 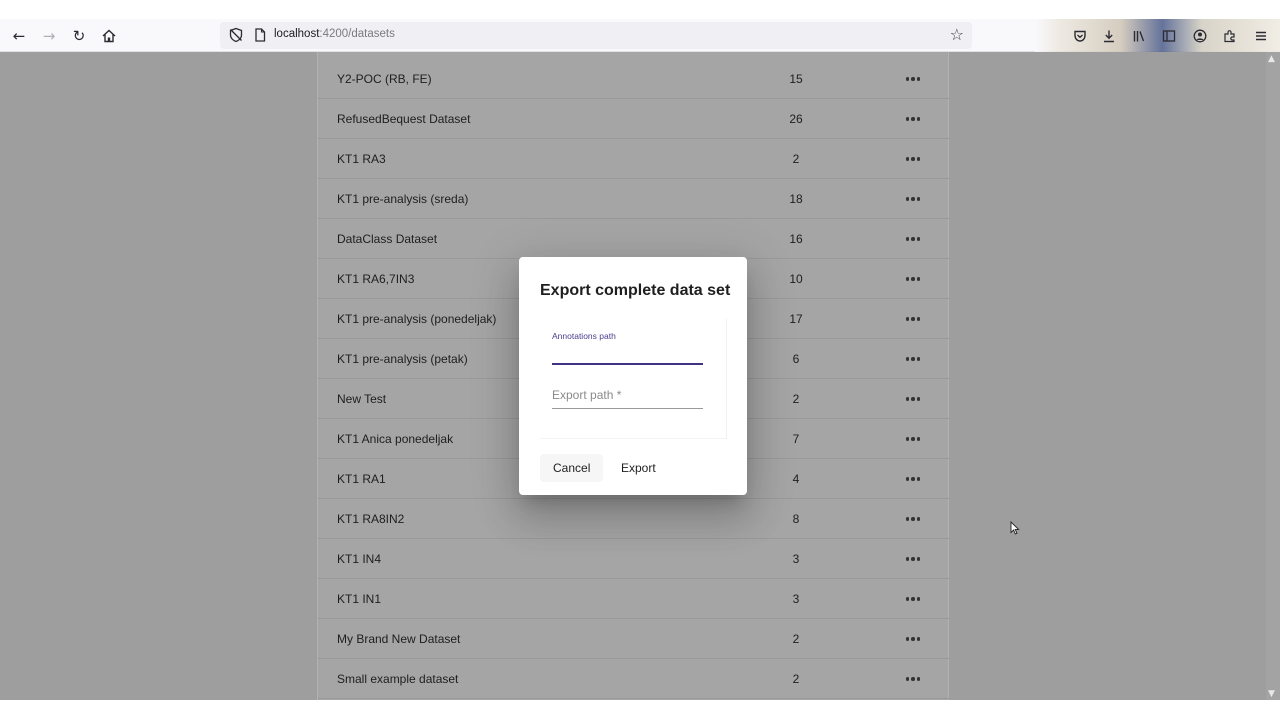 I want to click on annotations-path-label: Annotations path, so click(x=584, y=336).